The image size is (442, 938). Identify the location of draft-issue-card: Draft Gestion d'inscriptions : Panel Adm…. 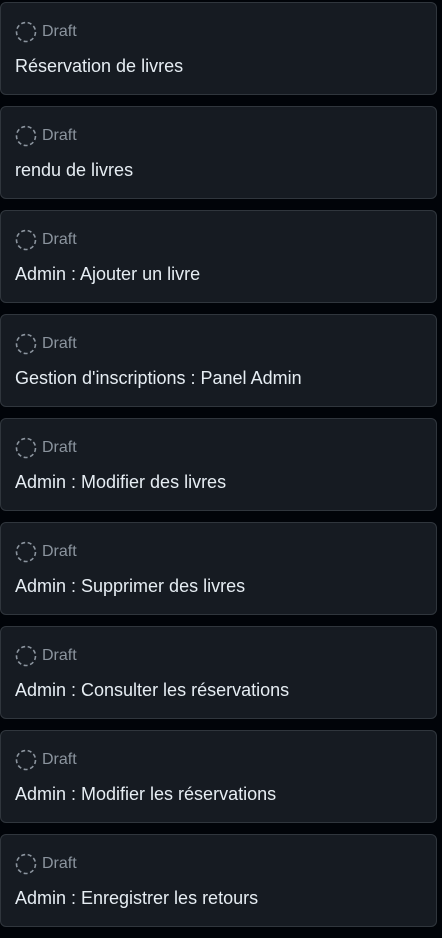
(218, 360).